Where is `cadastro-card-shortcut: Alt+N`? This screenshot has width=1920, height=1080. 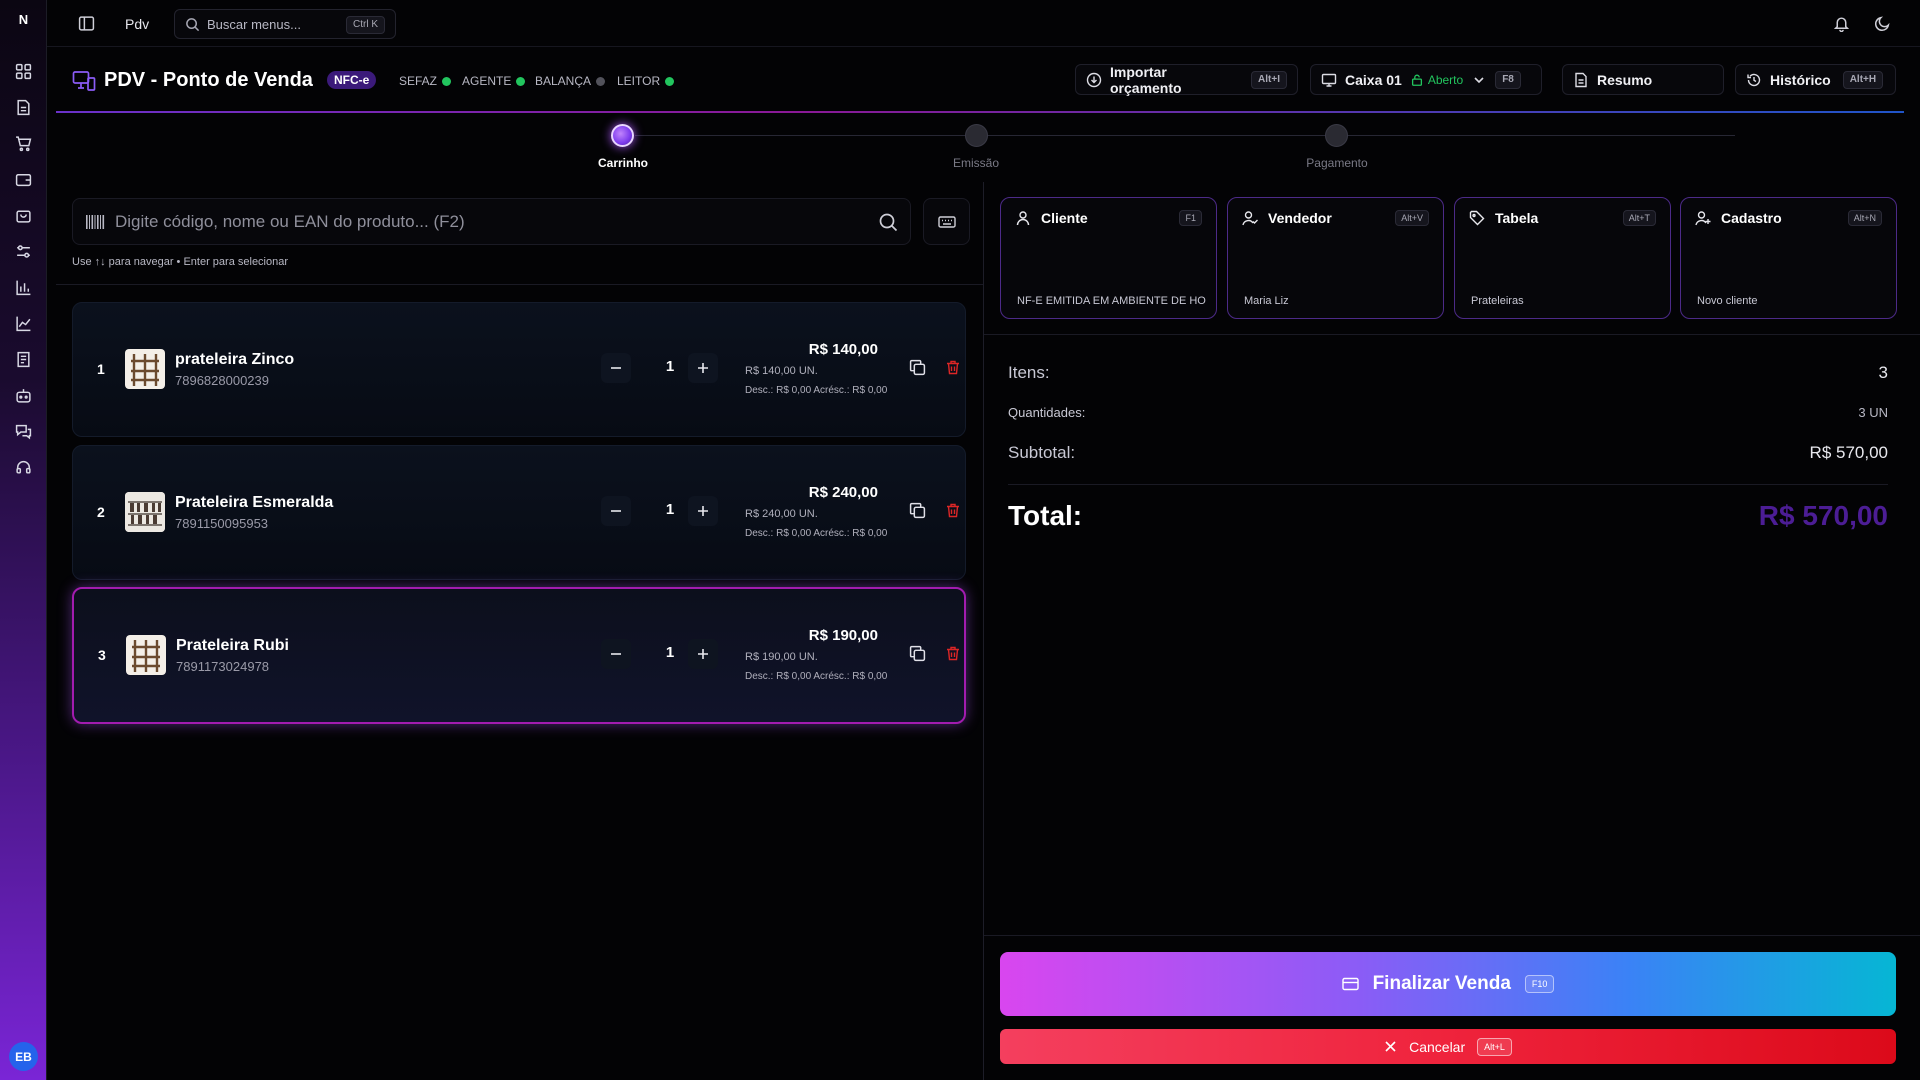
cadastro-card-shortcut: Alt+N is located at coordinates (1864, 218).